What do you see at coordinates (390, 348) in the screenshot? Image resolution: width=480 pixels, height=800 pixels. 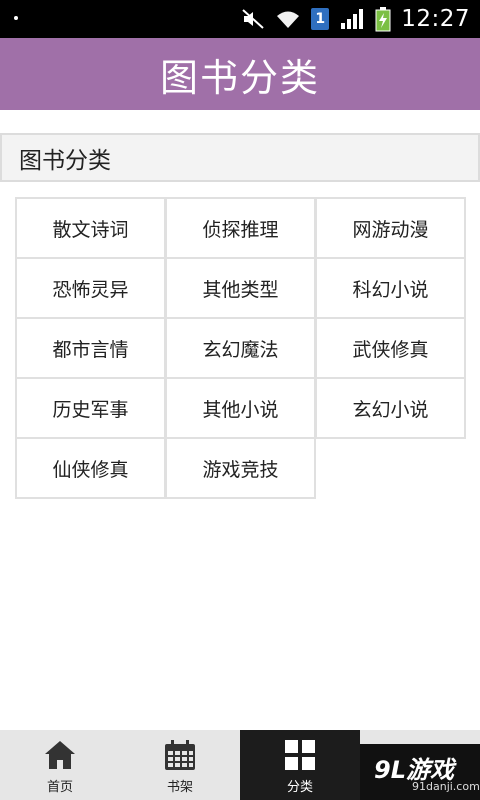 I see `category-item: 武侠修真` at bounding box center [390, 348].